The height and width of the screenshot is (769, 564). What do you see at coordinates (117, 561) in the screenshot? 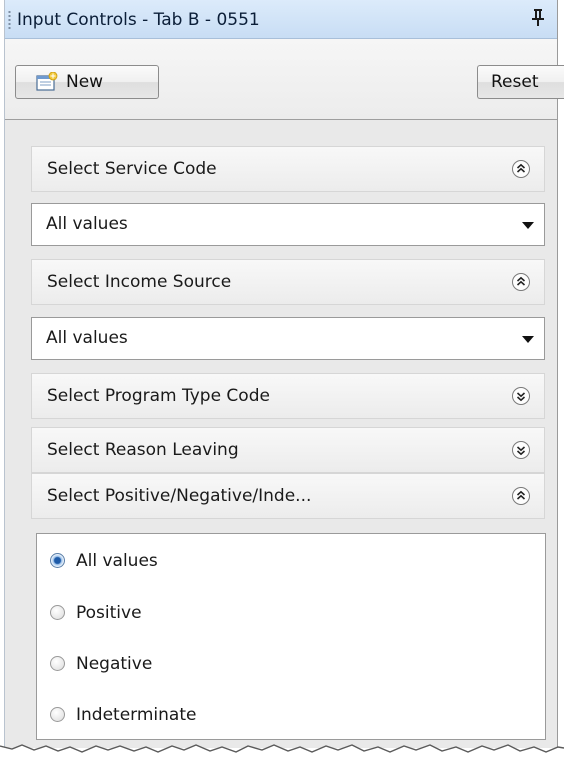
I see `radio-label: All values` at bounding box center [117, 561].